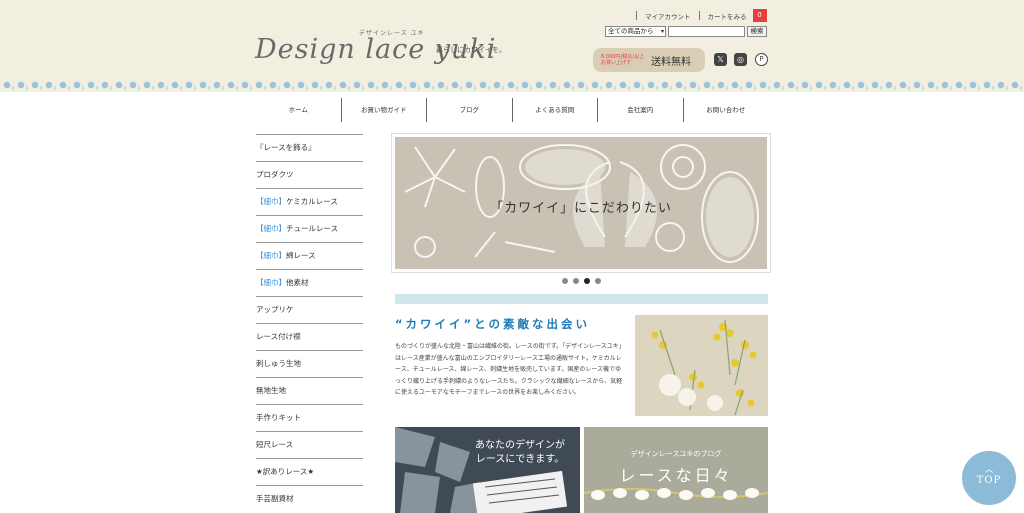 The width and height of the screenshot is (1024, 513). I want to click on sidebar-item: 【細巾】綿レース, so click(309, 255).